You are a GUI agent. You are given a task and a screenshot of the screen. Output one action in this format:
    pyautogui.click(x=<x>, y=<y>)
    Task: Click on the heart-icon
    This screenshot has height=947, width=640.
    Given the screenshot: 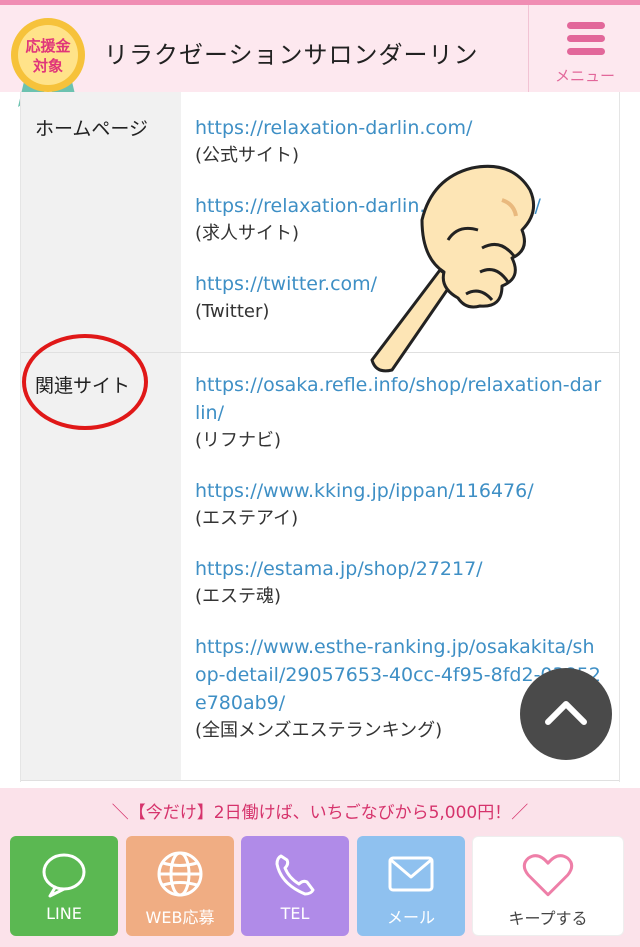 What is the action you would take?
    pyautogui.click(x=548, y=875)
    